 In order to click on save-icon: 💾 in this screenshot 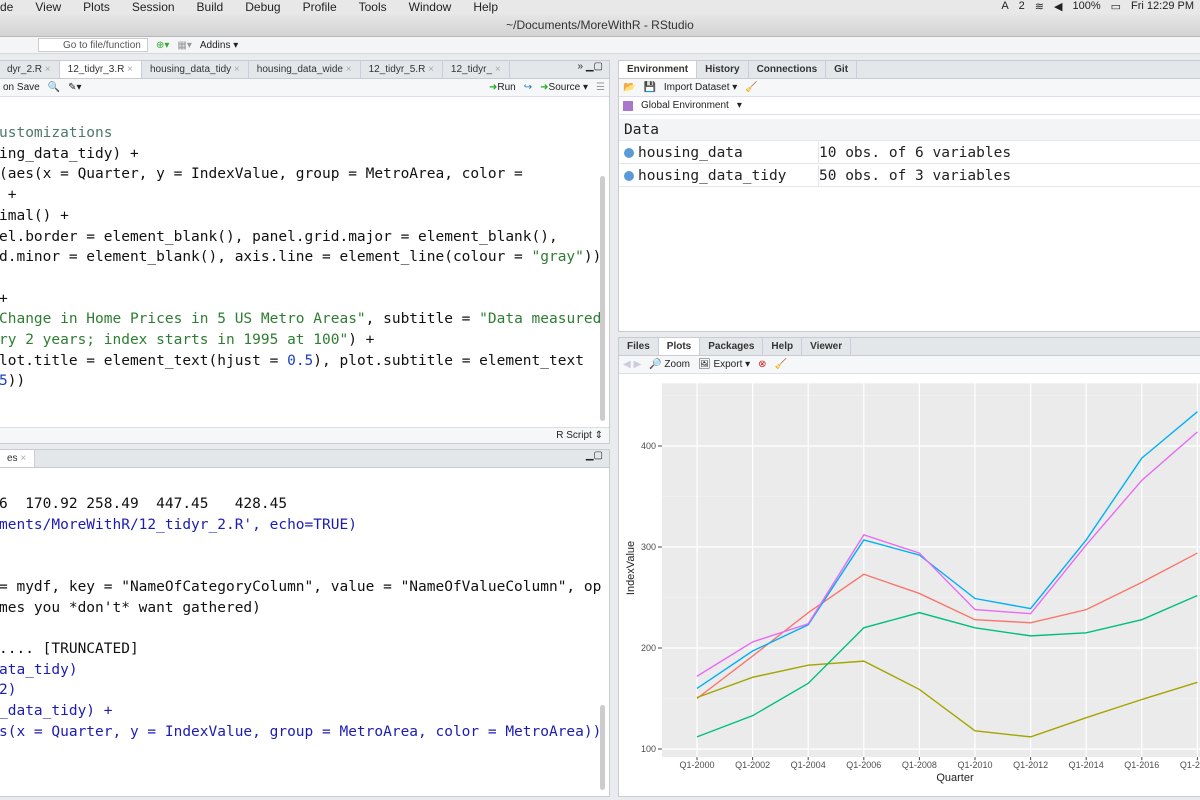, I will do `click(649, 87)`.